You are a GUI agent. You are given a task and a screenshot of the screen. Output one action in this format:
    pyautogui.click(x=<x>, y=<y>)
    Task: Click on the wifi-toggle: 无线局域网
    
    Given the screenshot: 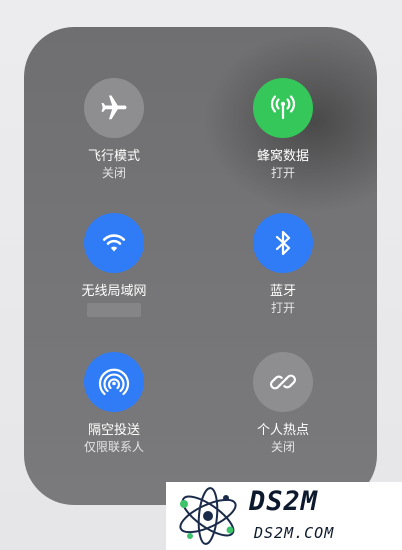 What is the action you would take?
    pyautogui.click(x=114, y=267)
    